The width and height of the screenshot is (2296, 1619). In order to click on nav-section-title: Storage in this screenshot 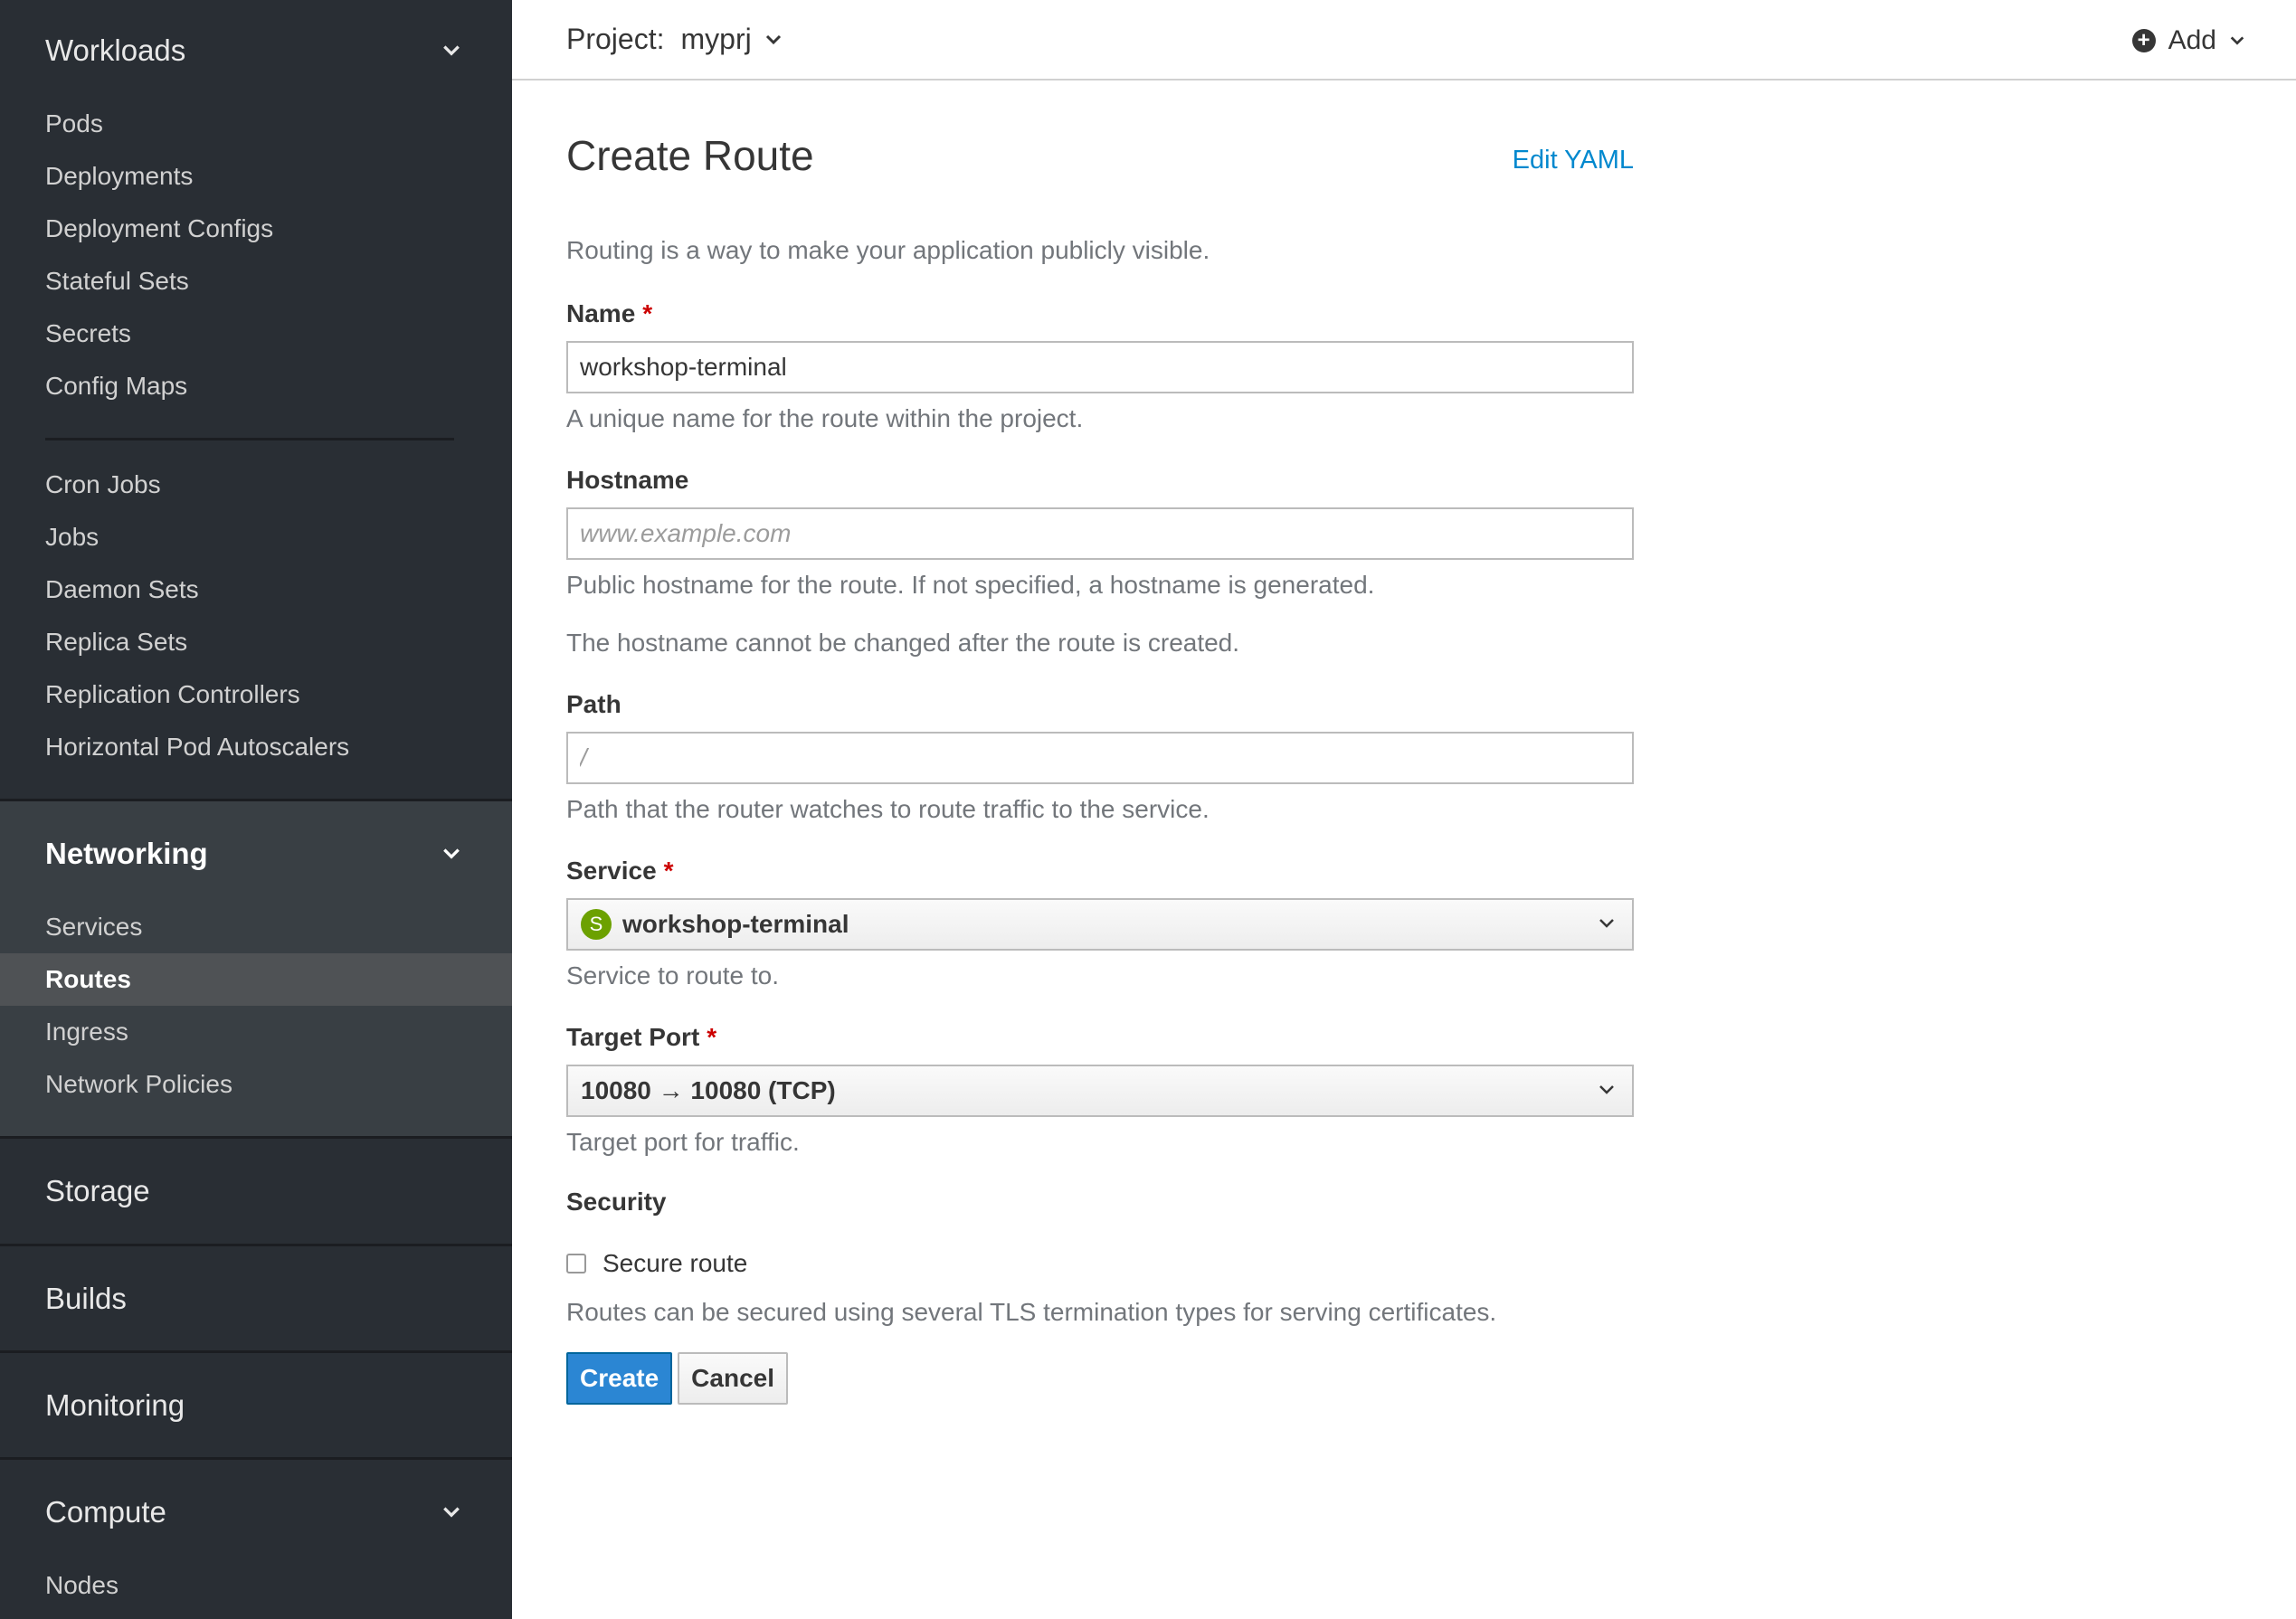, I will do `click(97, 1190)`.